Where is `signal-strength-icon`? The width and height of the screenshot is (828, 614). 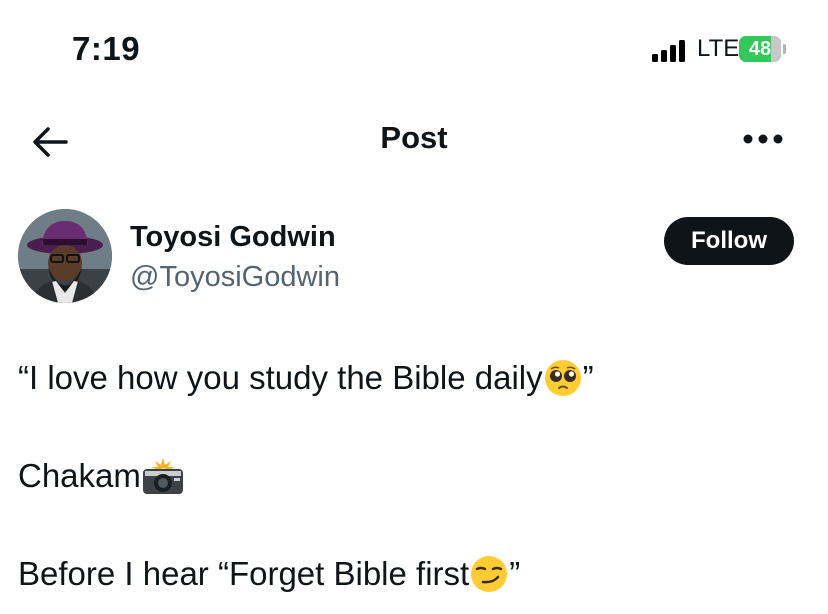 signal-strength-icon is located at coordinates (671, 51).